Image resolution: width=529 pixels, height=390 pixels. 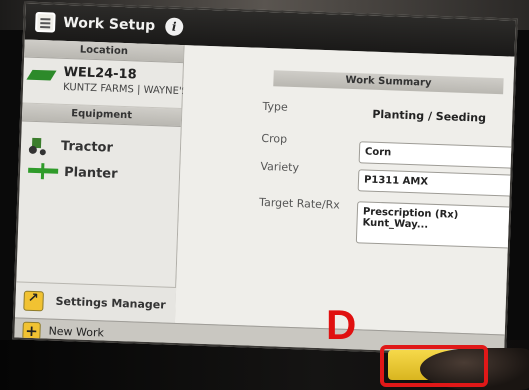 What do you see at coordinates (274, 138) in the screenshot?
I see `crop-label: Crop` at bounding box center [274, 138].